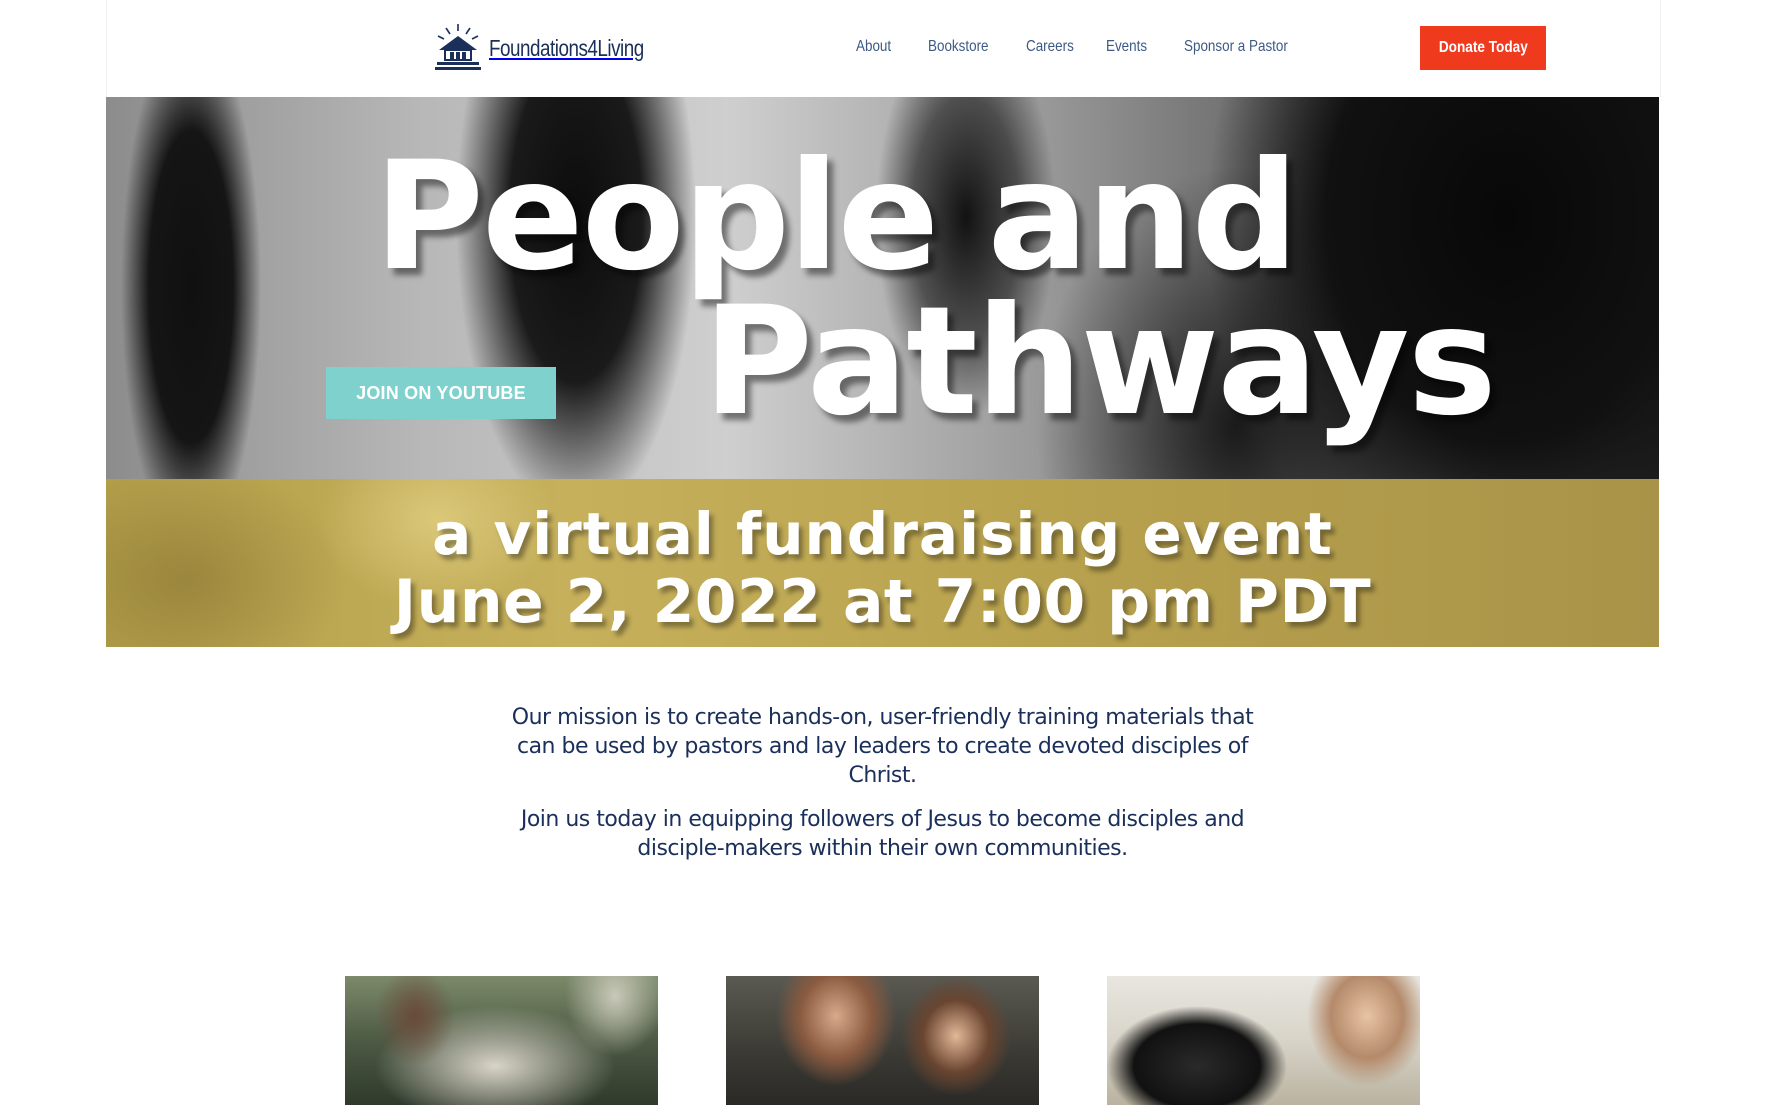 Image resolution: width=1773 pixels, height=1105 pixels. I want to click on nav-events: Events, so click(1126, 47).